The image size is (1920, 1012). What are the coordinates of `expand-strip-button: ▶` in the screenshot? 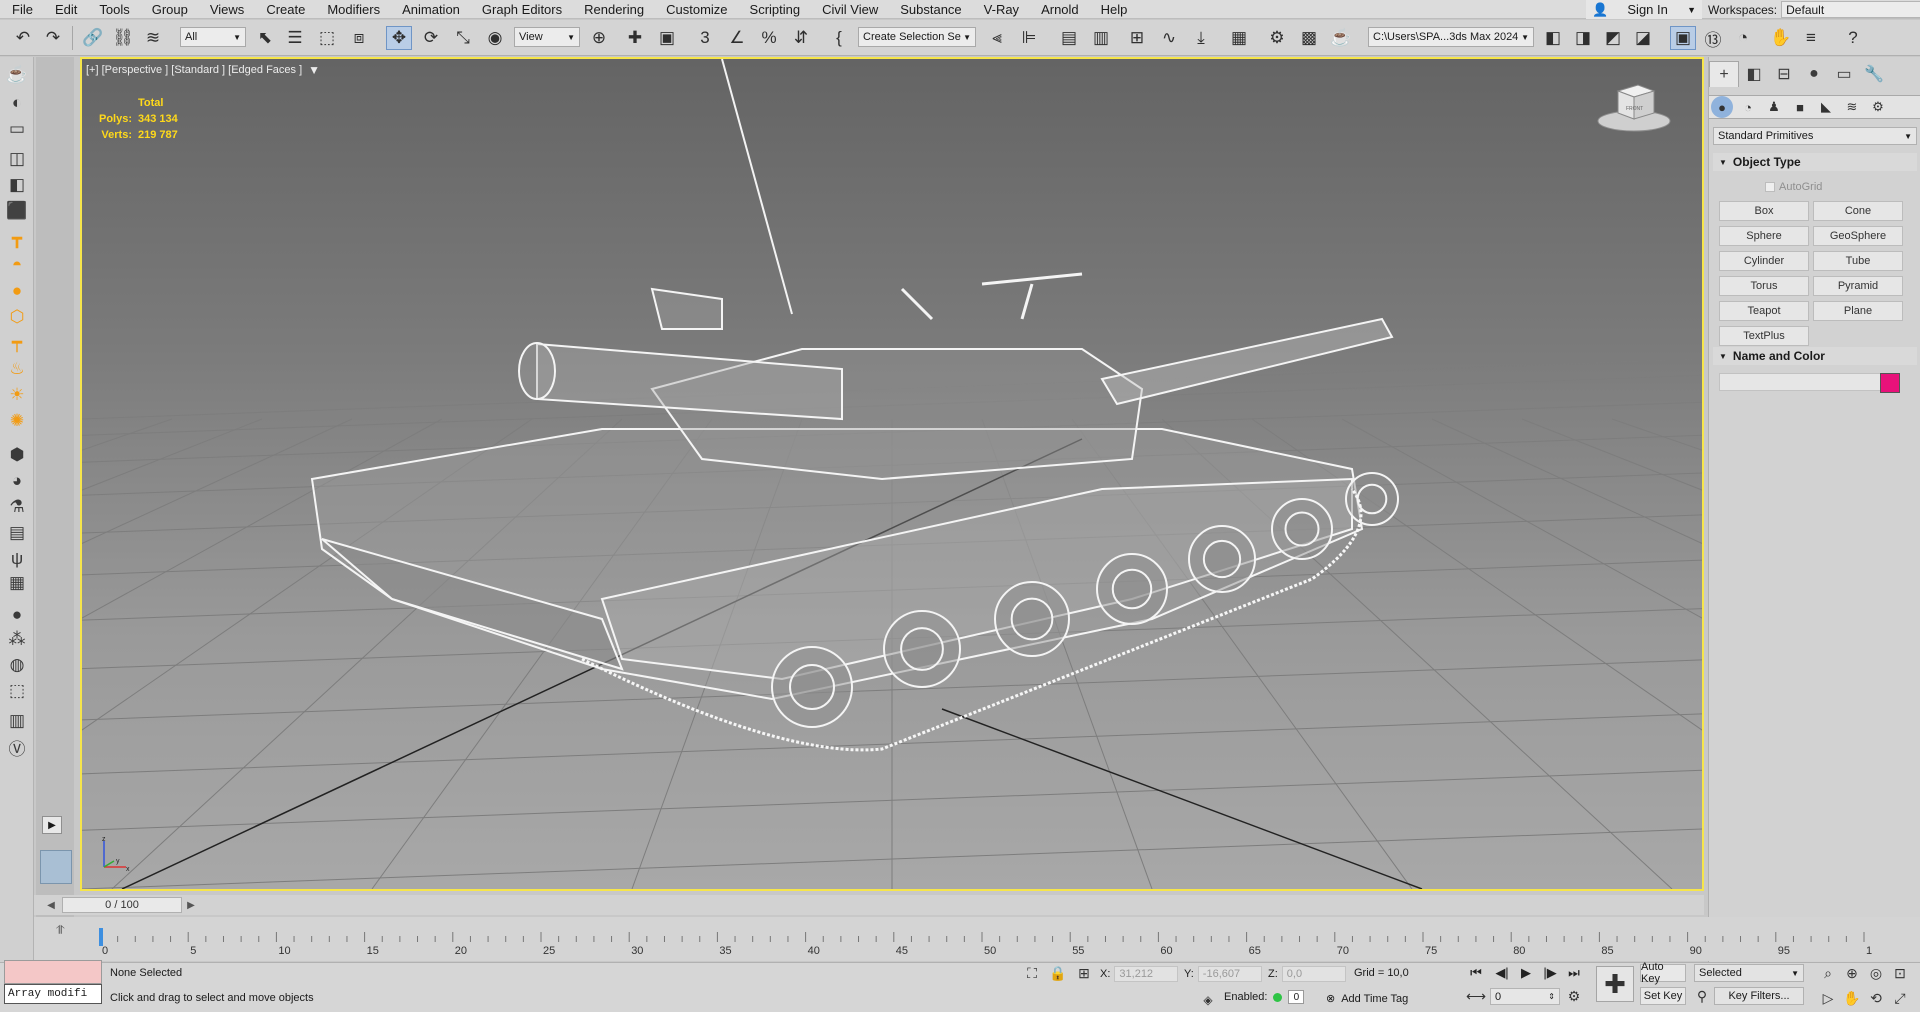 It's located at (52, 825).